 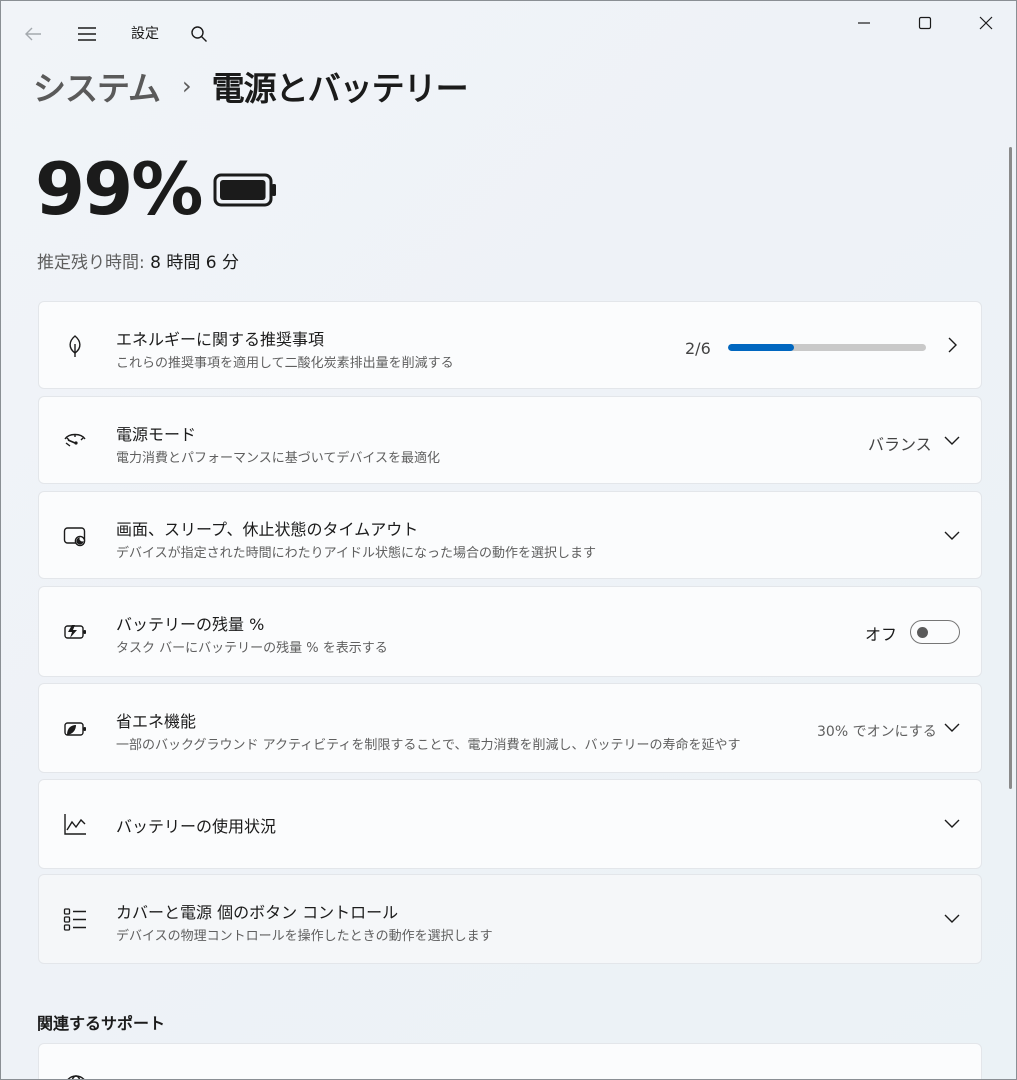 I want to click on globe-icon, so click(x=76, y=1077).